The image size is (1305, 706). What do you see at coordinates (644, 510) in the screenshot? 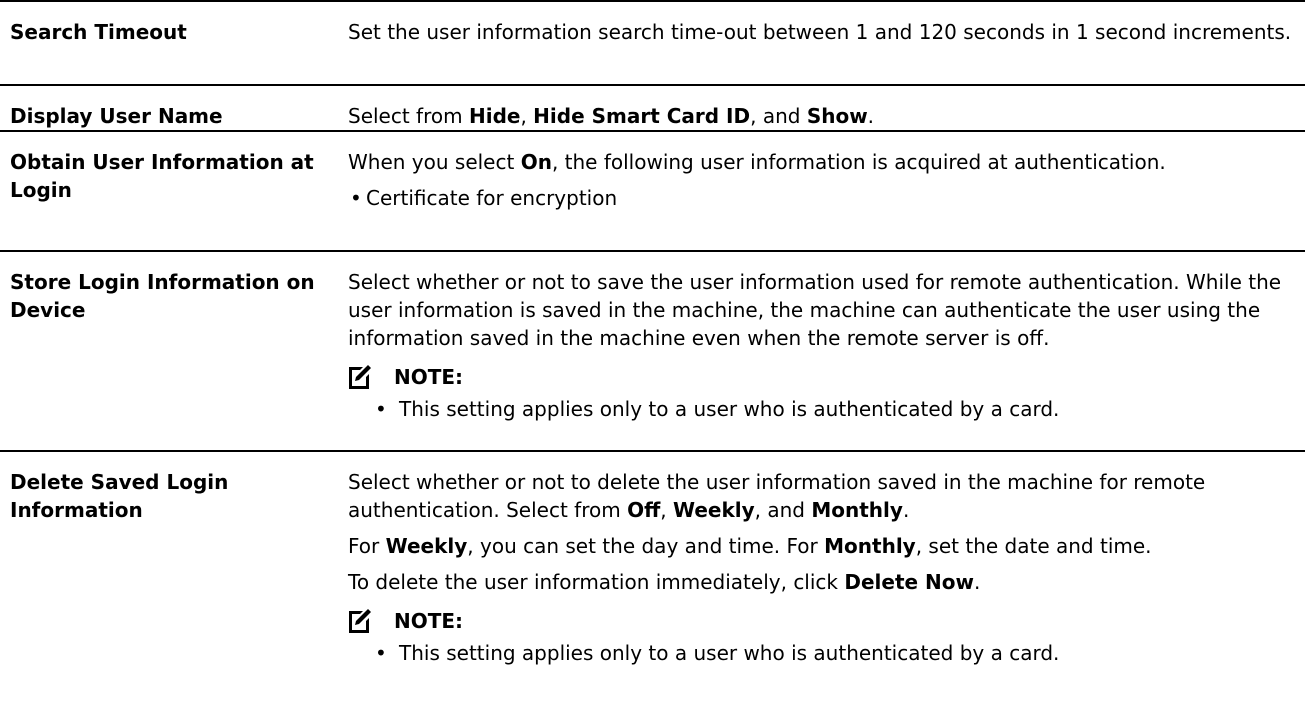
I see `option-off: Off` at bounding box center [644, 510].